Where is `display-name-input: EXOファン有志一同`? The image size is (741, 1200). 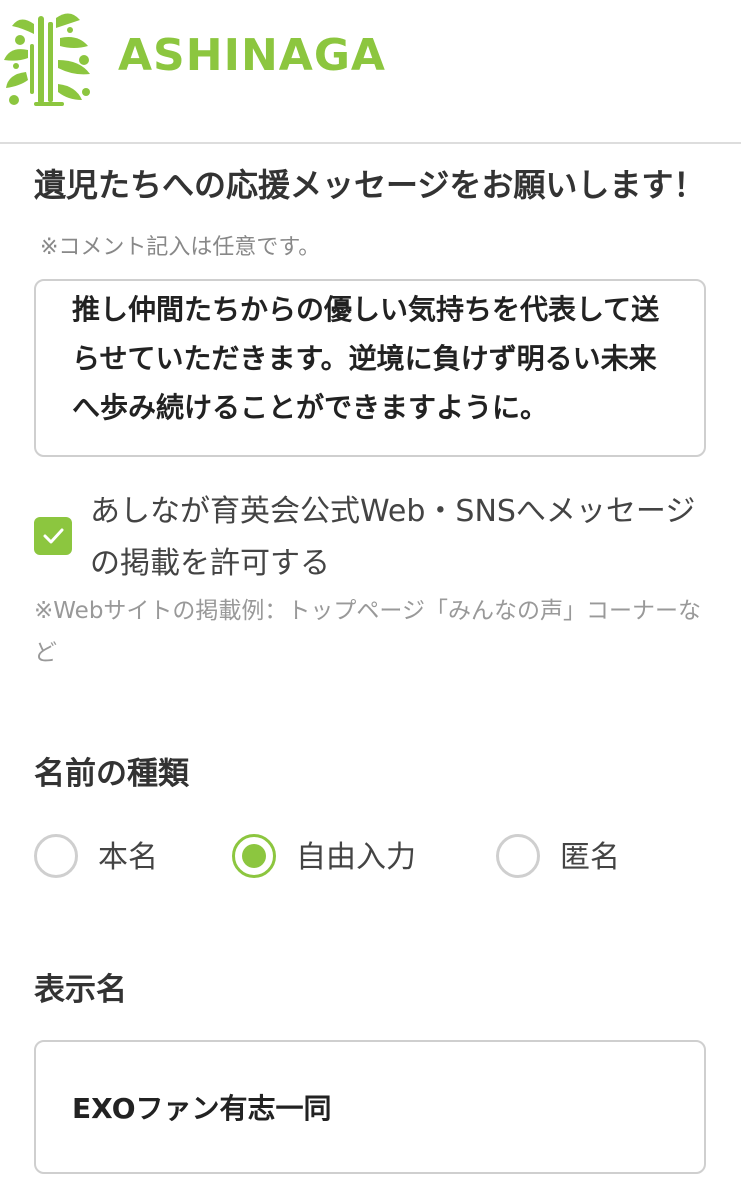 display-name-input: EXOファン有志一同 is located at coordinates (370, 1107).